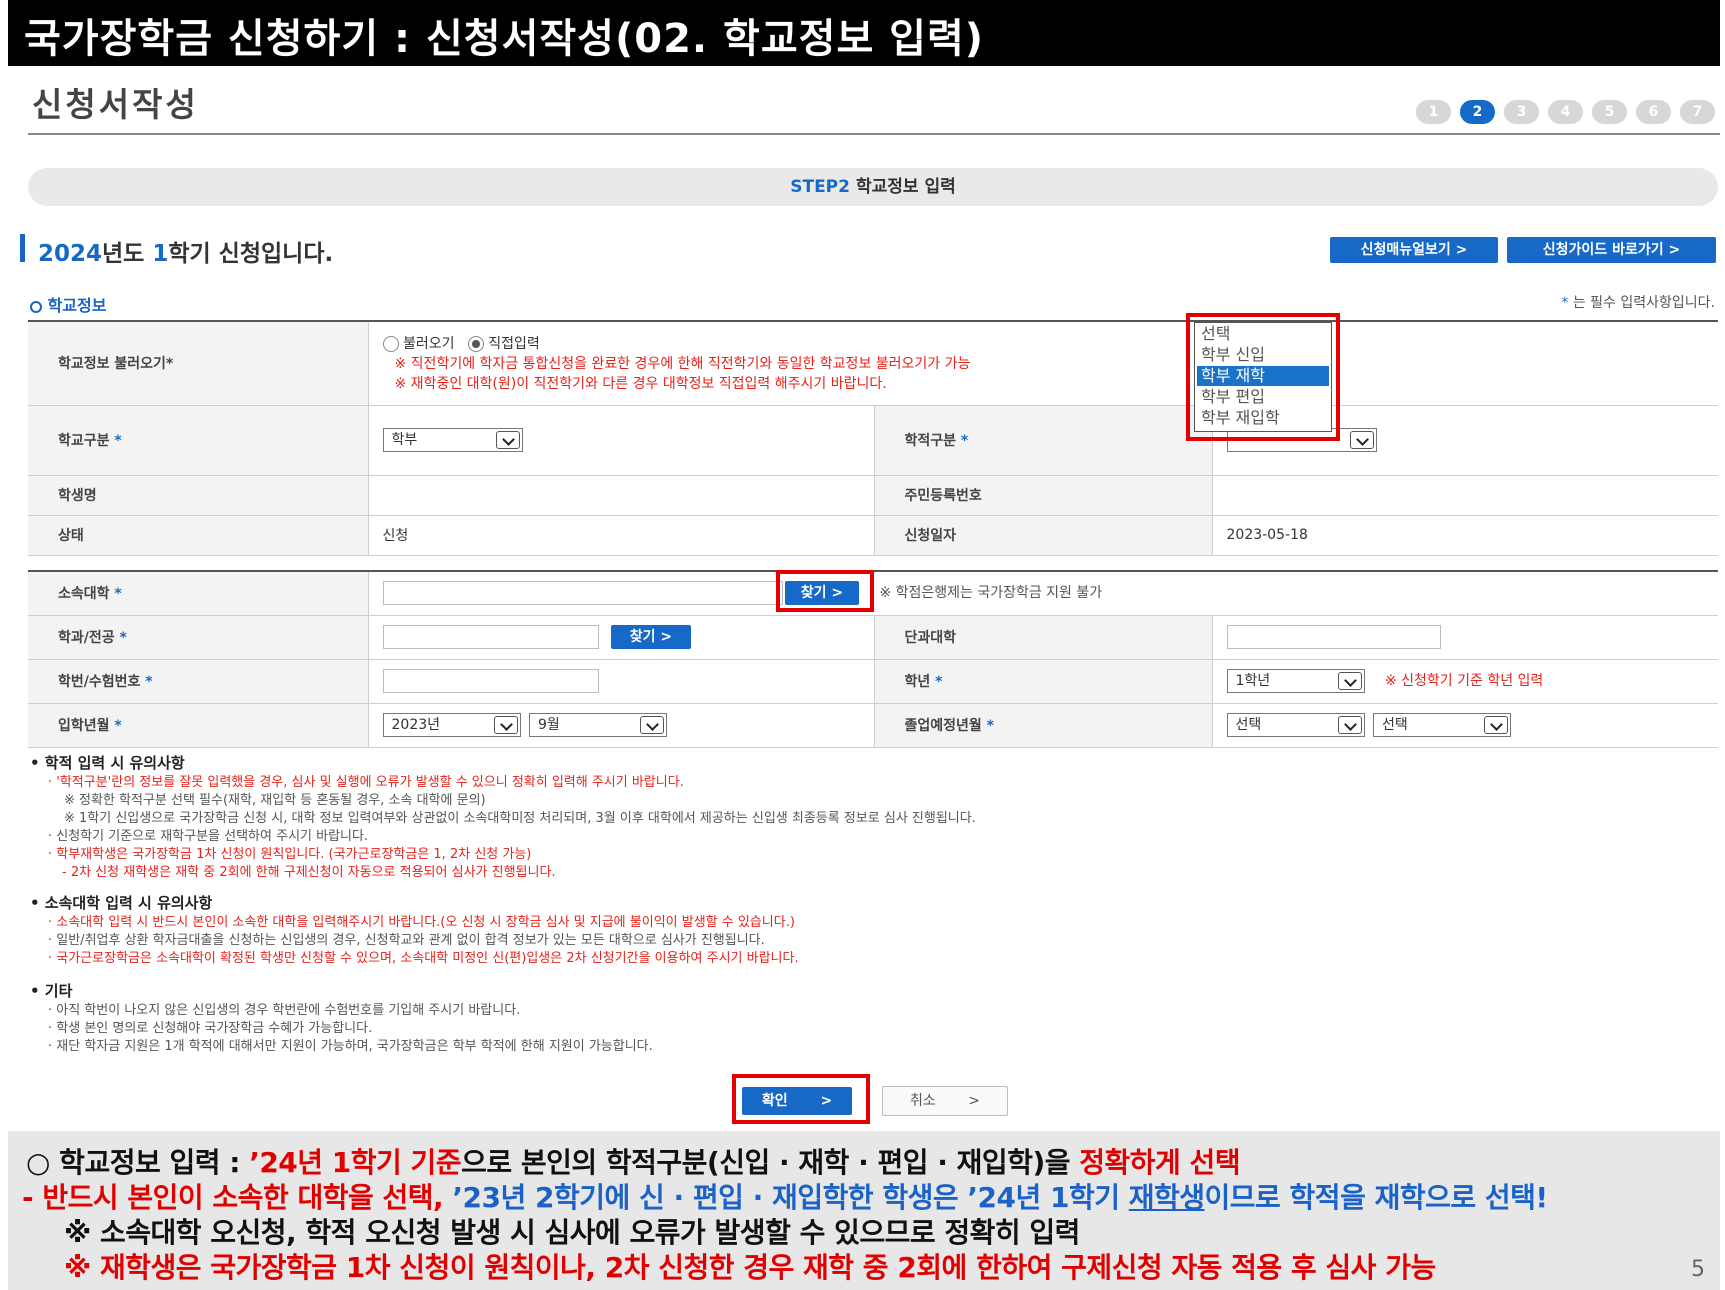 This screenshot has width=1725, height=1290. I want to click on school-type-select: 학부, so click(452, 440).